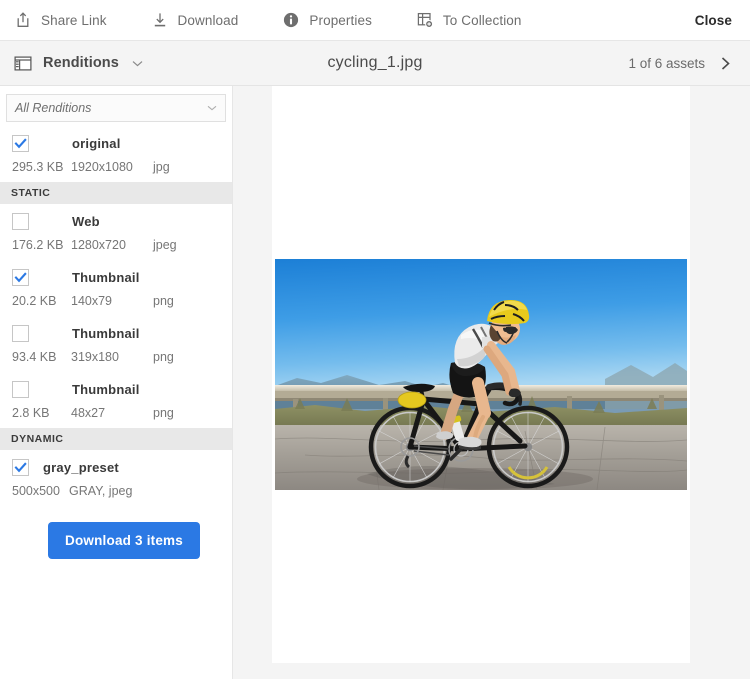 Image resolution: width=750 pixels, height=679 pixels. I want to click on share-link-icon, so click(23, 20).